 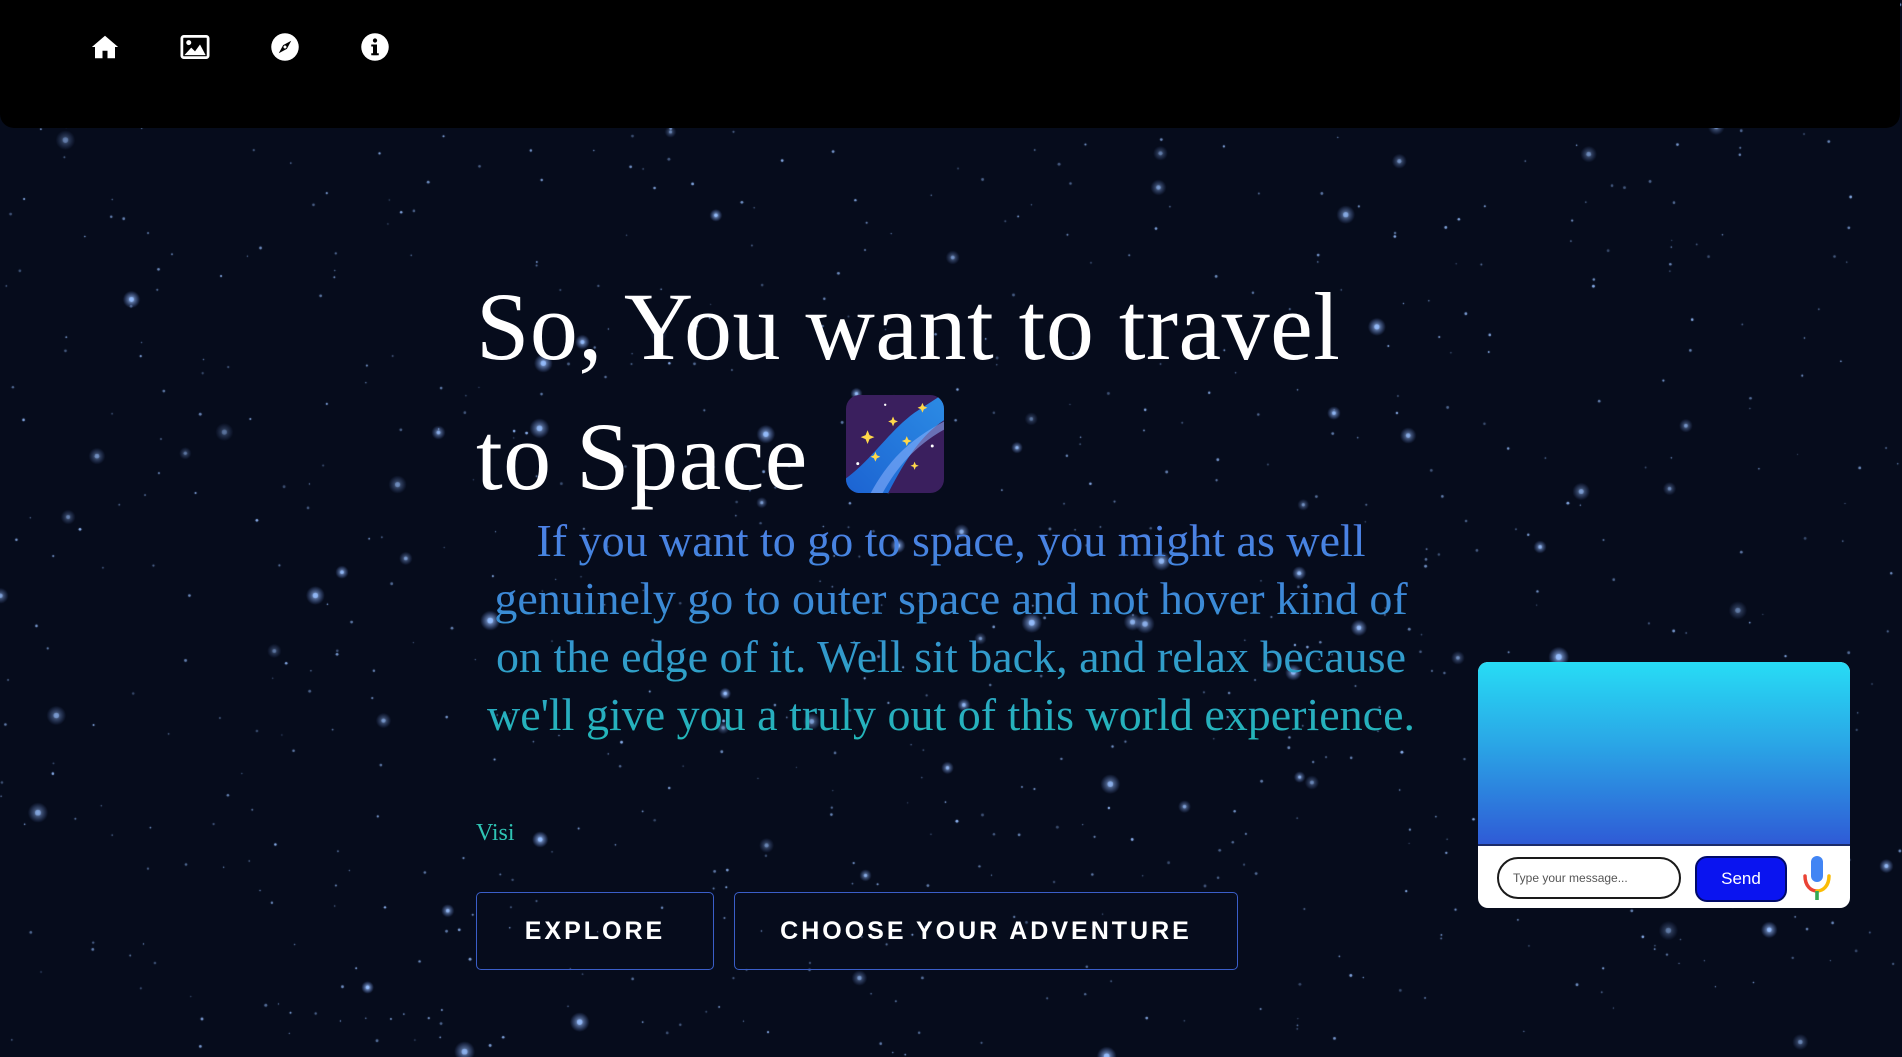 What do you see at coordinates (642, 456) in the screenshot?
I see `headline-line-2: to Space` at bounding box center [642, 456].